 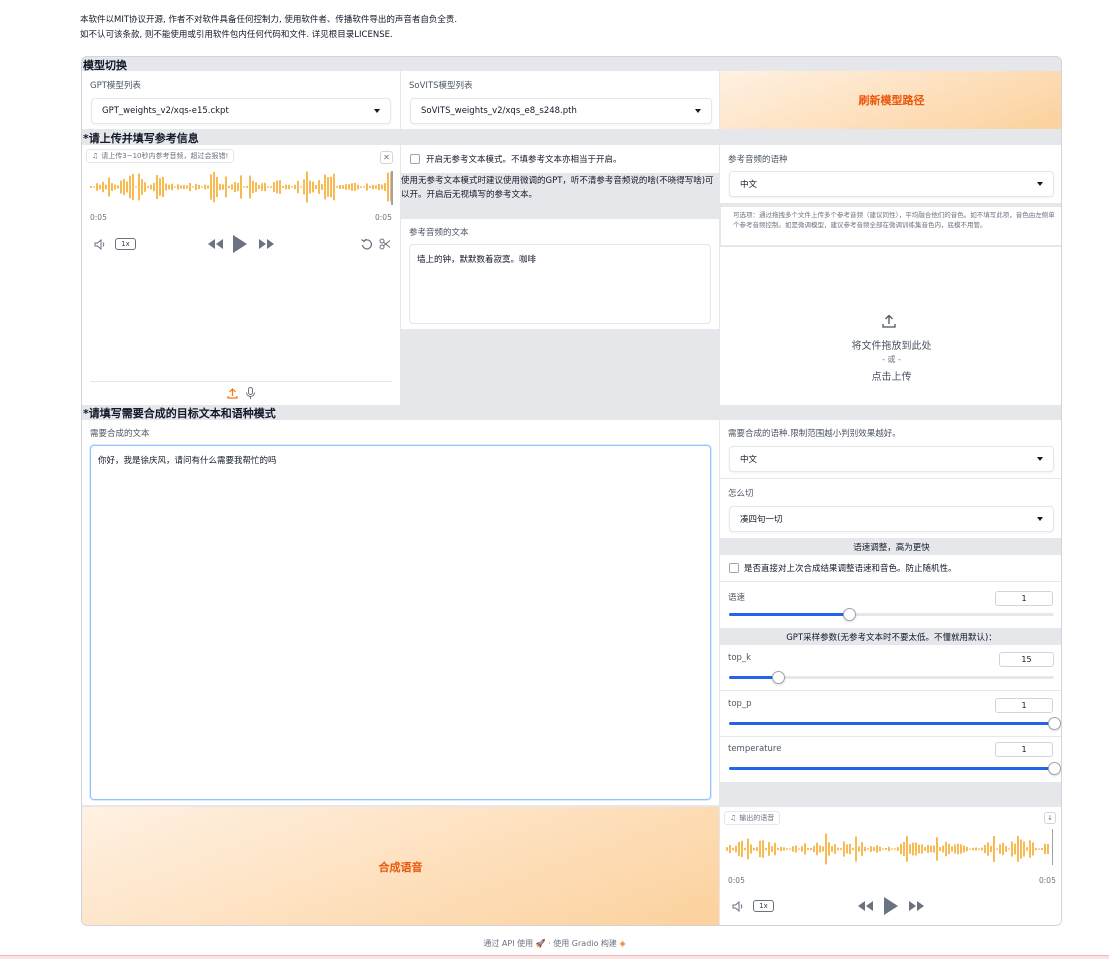 What do you see at coordinates (888, 849) in the screenshot?
I see `output-waveform` at bounding box center [888, 849].